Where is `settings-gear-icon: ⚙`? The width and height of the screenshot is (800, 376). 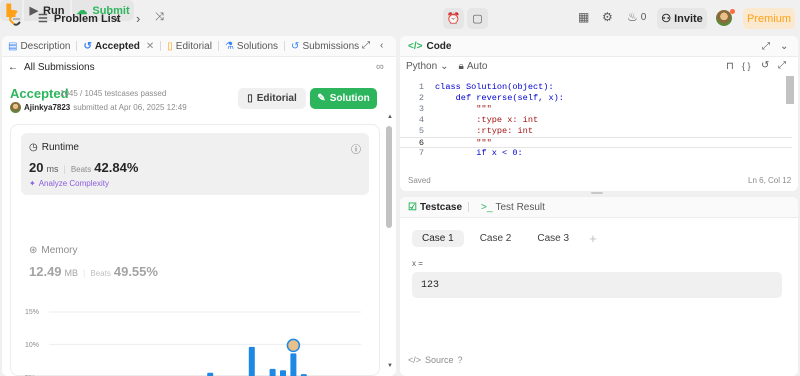 settings-gear-icon: ⚙ is located at coordinates (607, 17).